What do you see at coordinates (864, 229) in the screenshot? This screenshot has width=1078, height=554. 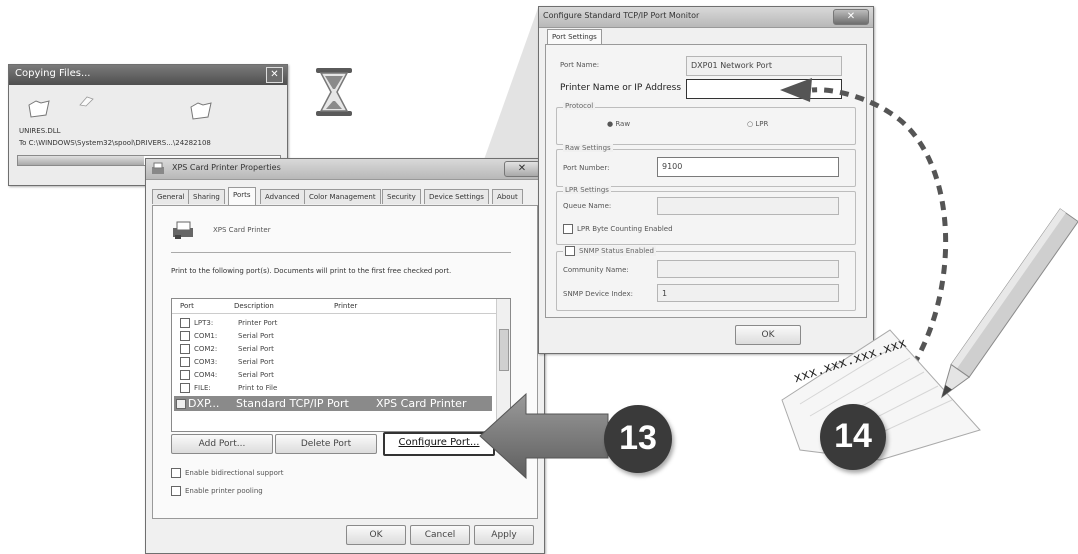 I see `dashed-arrow` at bounding box center [864, 229].